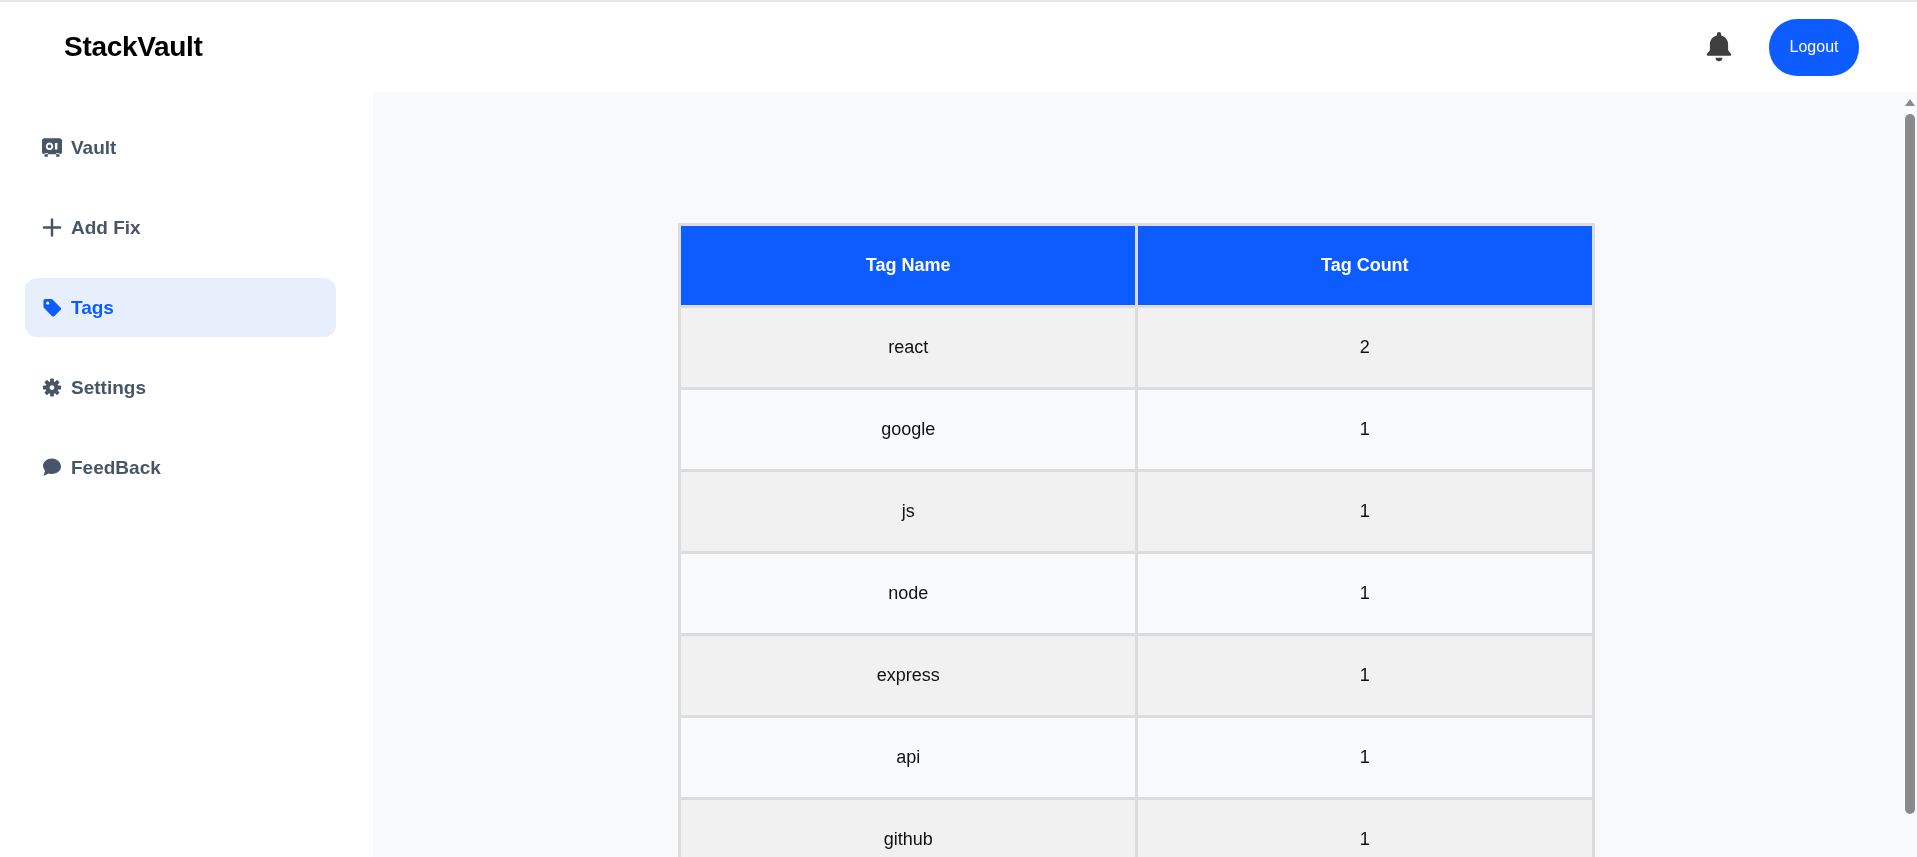  I want to click on table-cell: 2, so click(1365, 347).